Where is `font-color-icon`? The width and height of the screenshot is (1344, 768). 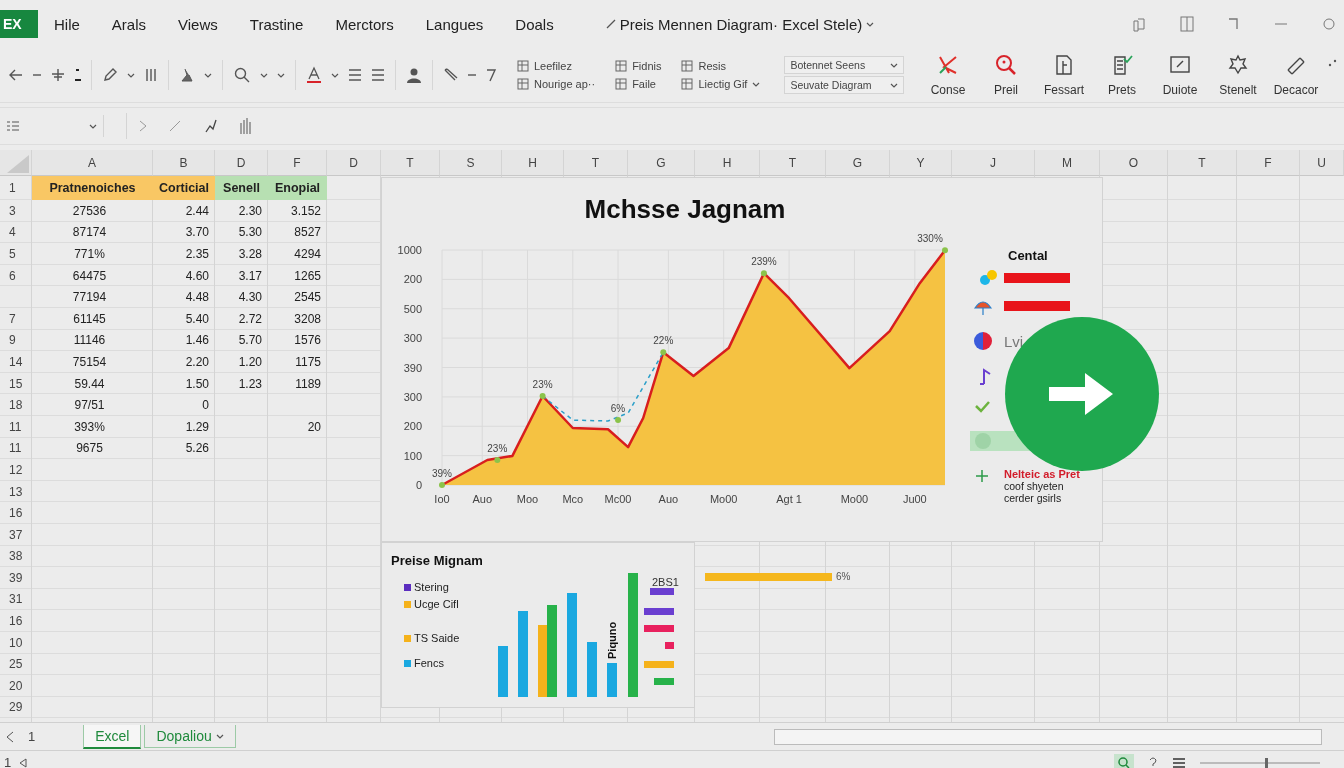
font-color-icon is located at coordinates (314, 75).